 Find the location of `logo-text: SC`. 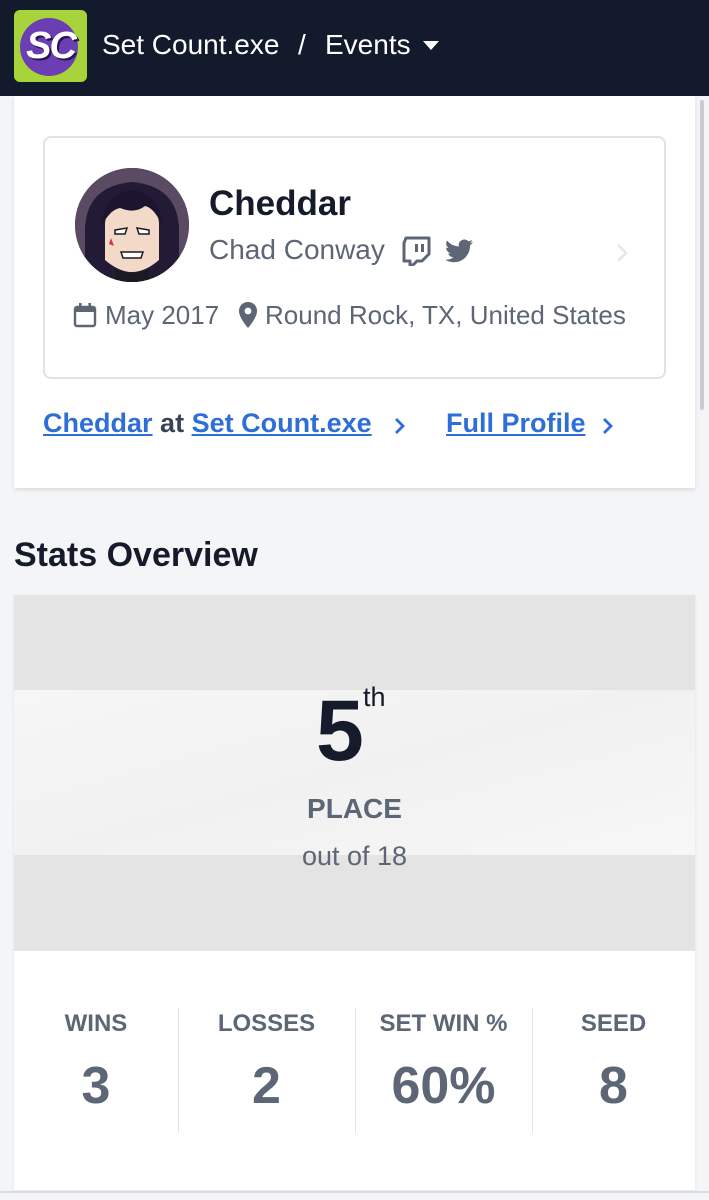

logo-text: SC is located at coordinates (51, 46).